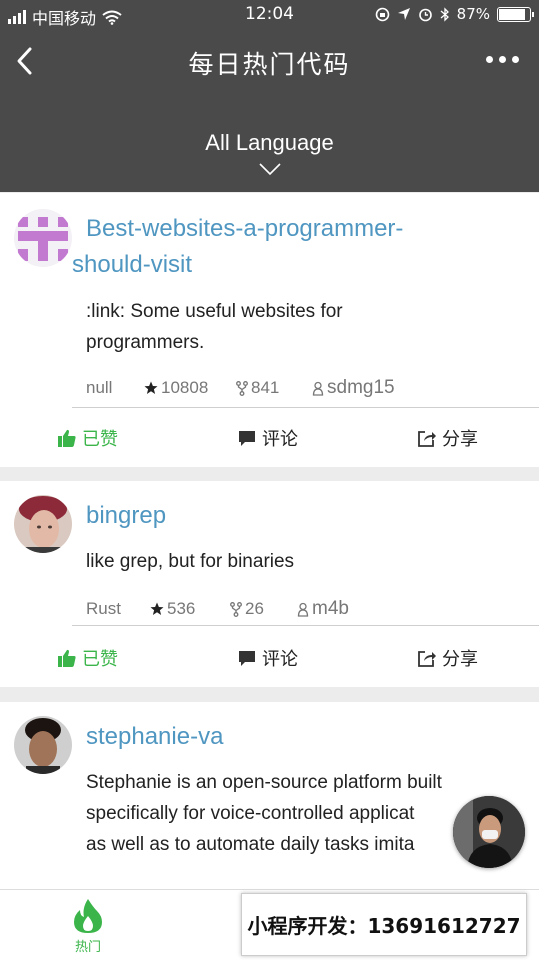 Image resolution: width=539 pixels, height=960 pixels. What do you see at coordinates (269, 64) in the screenshot?
I see `page-title: 每日热门代码` at bounding box center [269, 64].